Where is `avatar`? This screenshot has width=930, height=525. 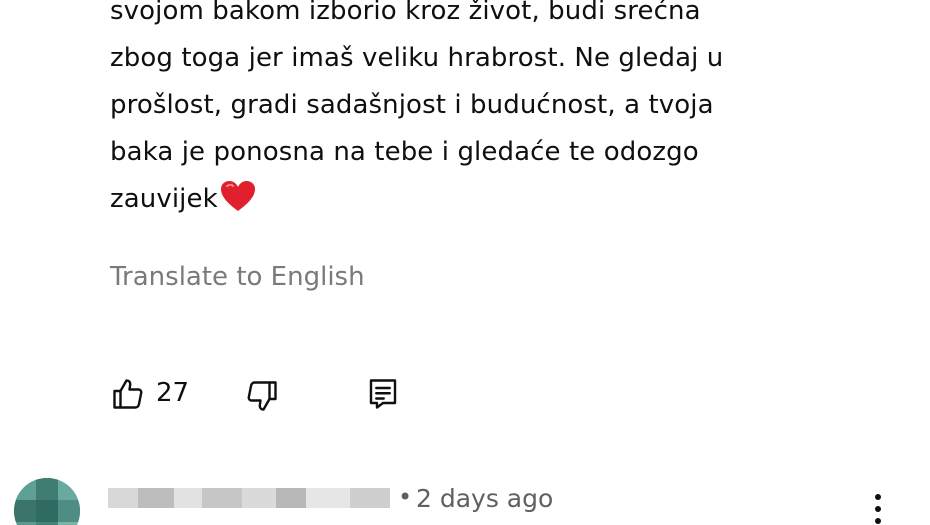
avatar is located at coordinates (47, 501).